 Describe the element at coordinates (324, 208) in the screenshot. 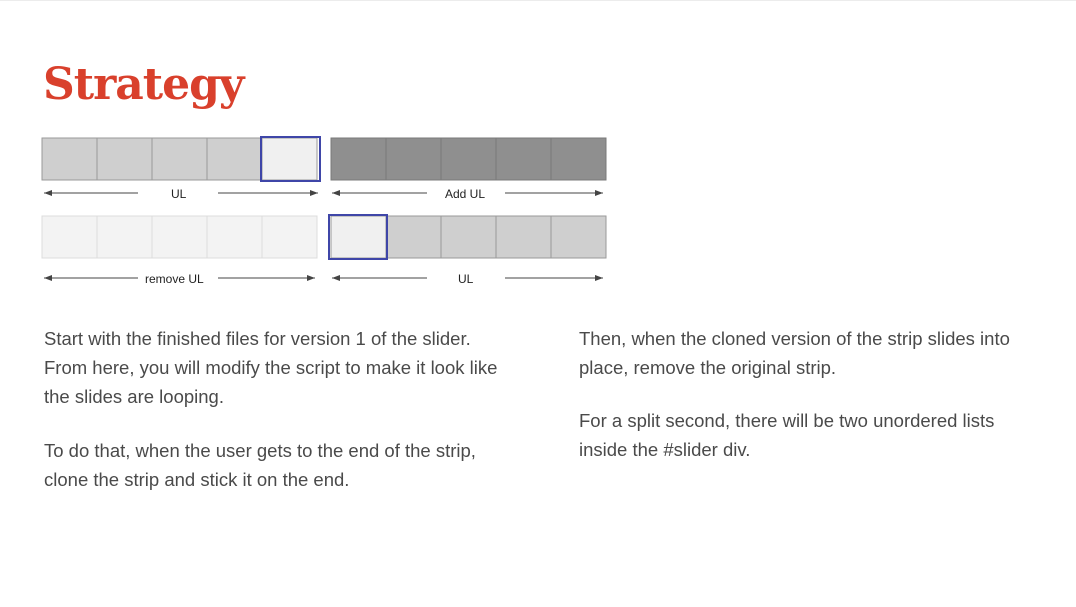

I see `diagram-graphic` at that location.